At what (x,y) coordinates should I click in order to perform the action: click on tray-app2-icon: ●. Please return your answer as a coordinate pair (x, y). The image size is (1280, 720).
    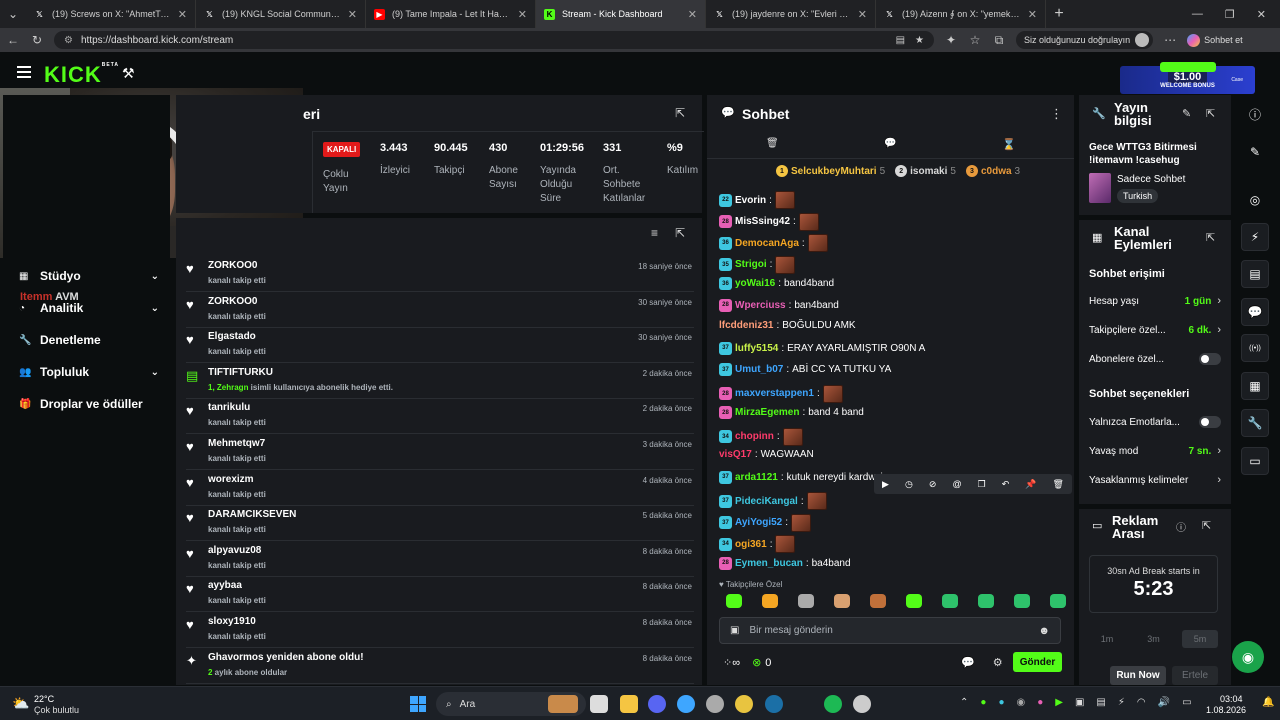
    Looking at the image, I should click on (1001, 702).